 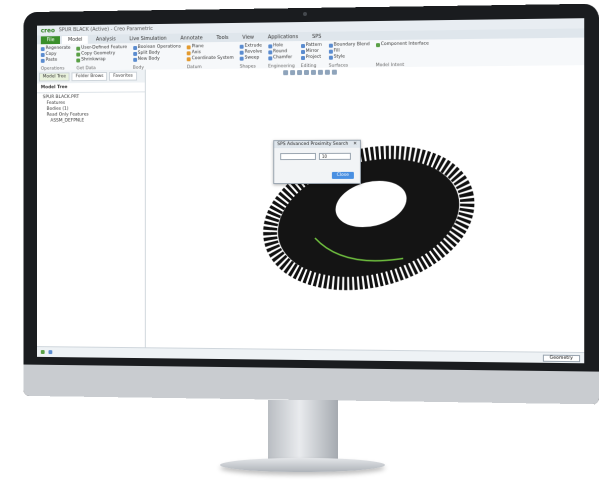 What do you see at coordinates (349, 55) in the screenshot?
I see `group-surfaces: Boundary Blend Fill Style Surfaces` at bounding box center [349, 55].